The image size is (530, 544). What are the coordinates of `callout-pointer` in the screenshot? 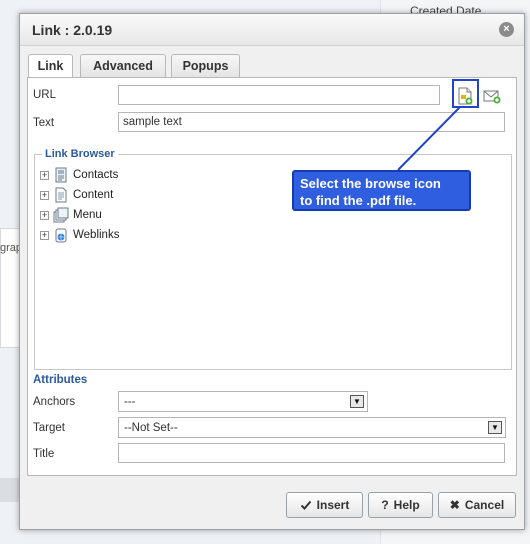 It's located at (429, 138).